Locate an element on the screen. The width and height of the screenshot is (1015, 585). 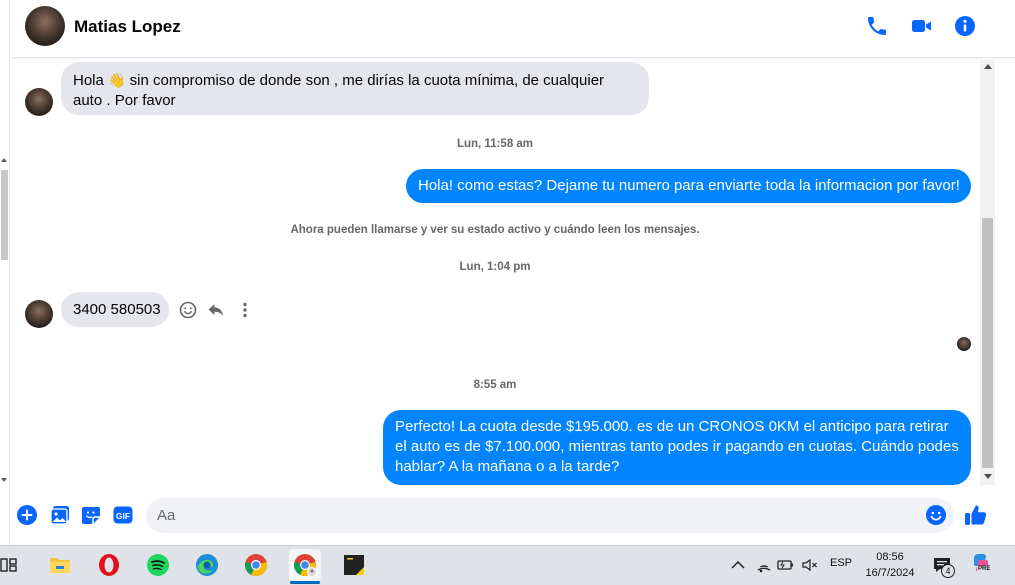
taskbar-spotify is located at coordinates (158, 565).